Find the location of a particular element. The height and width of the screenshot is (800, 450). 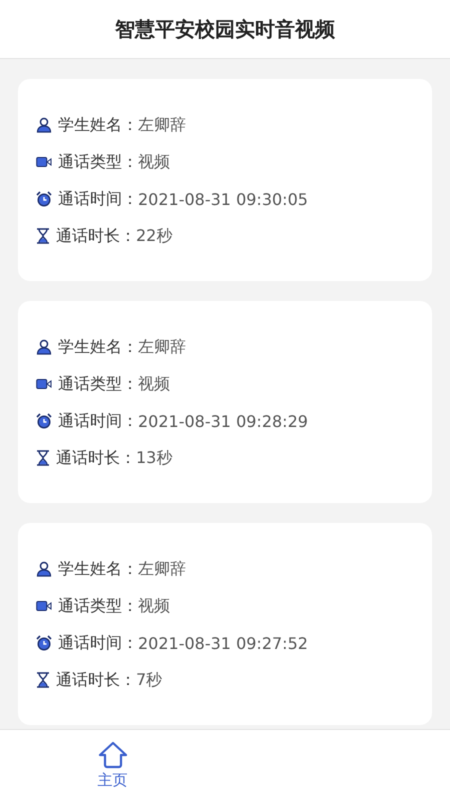

field-value: 22秒 is located at coordinates (154, 236).